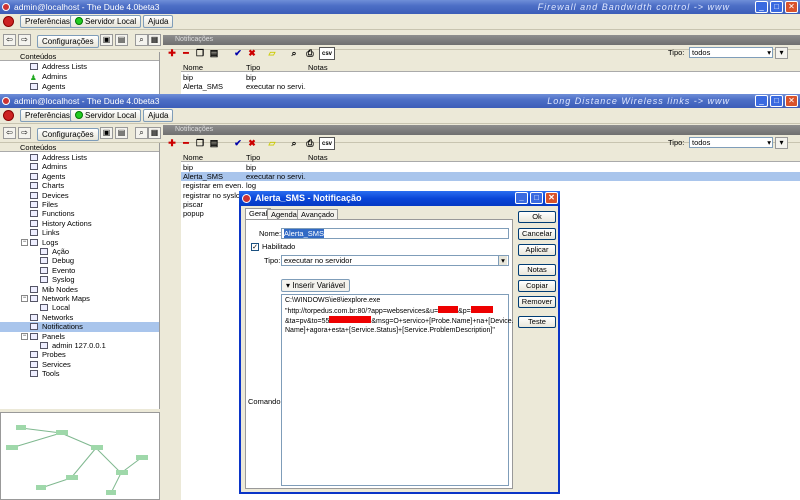 Image resolution: width=800 pixels, height=500 pixels. I want to click on insert-variable-button: ▾ Inserir Variável, so click(316, 285).